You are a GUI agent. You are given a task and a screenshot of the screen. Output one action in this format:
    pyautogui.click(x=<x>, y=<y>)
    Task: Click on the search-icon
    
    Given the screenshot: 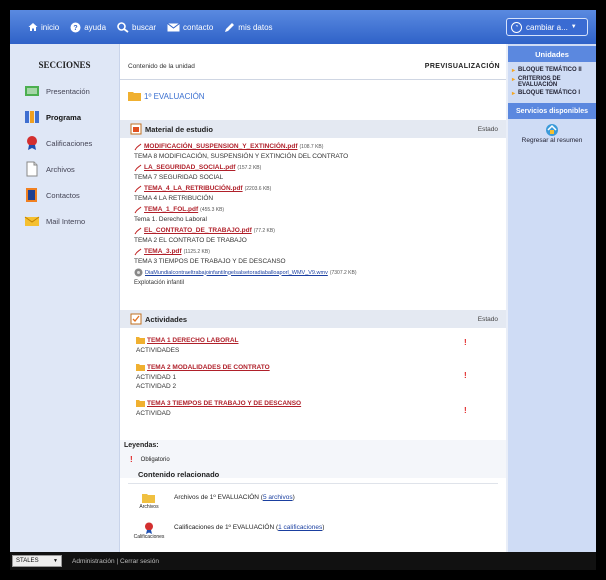 What is the action you would take?
    pyautogui.click(x=123, y=27)
    